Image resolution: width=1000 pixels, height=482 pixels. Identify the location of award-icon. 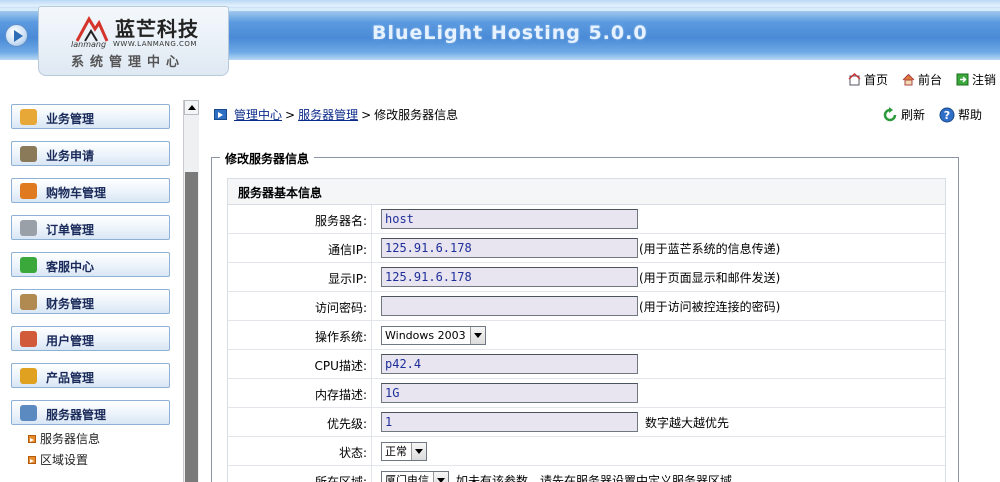
(28, 376).